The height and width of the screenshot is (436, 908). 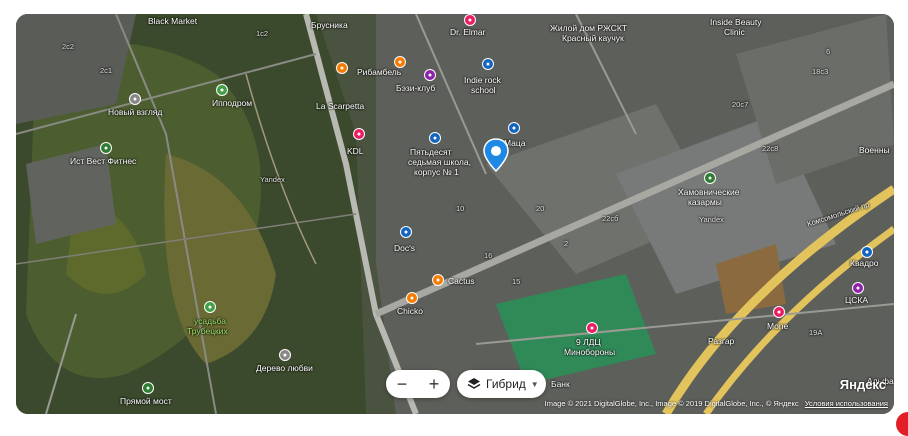 What do you see at coordinates (488, 255) in the screenshot?
I see `building-number: 16` at bounding box center [488, 255].